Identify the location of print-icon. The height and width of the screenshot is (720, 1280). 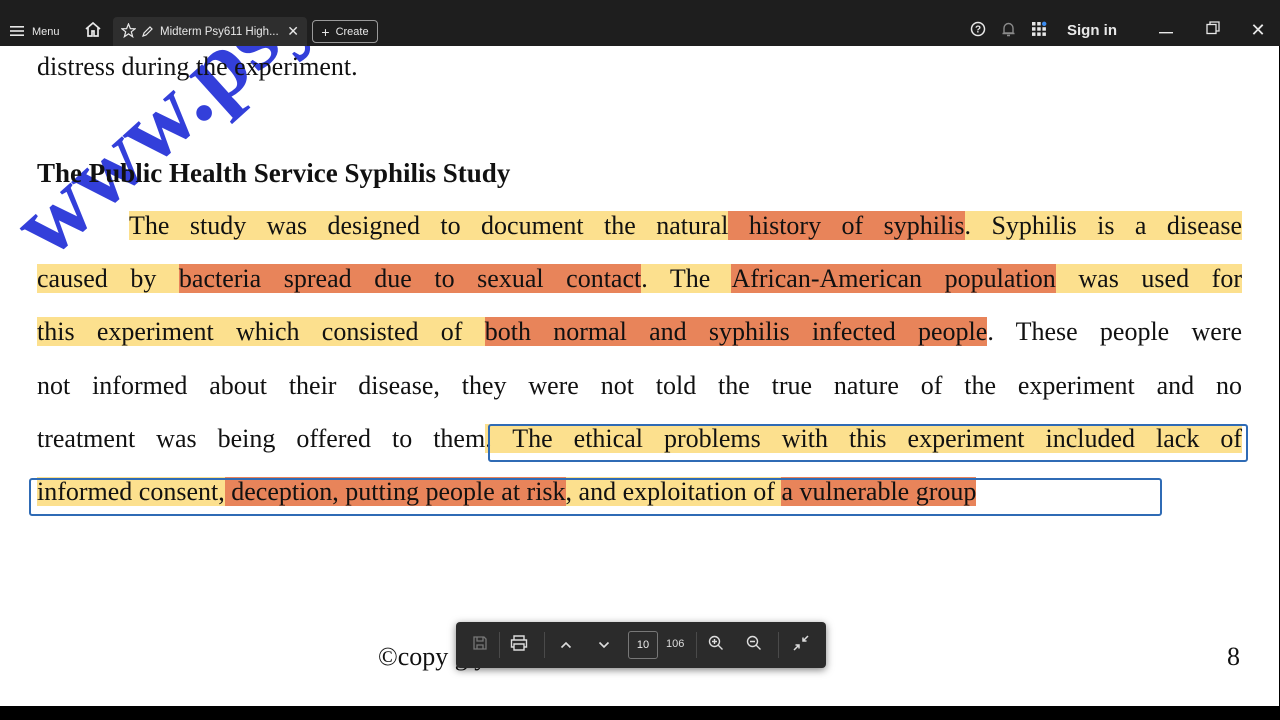
(519, 645).